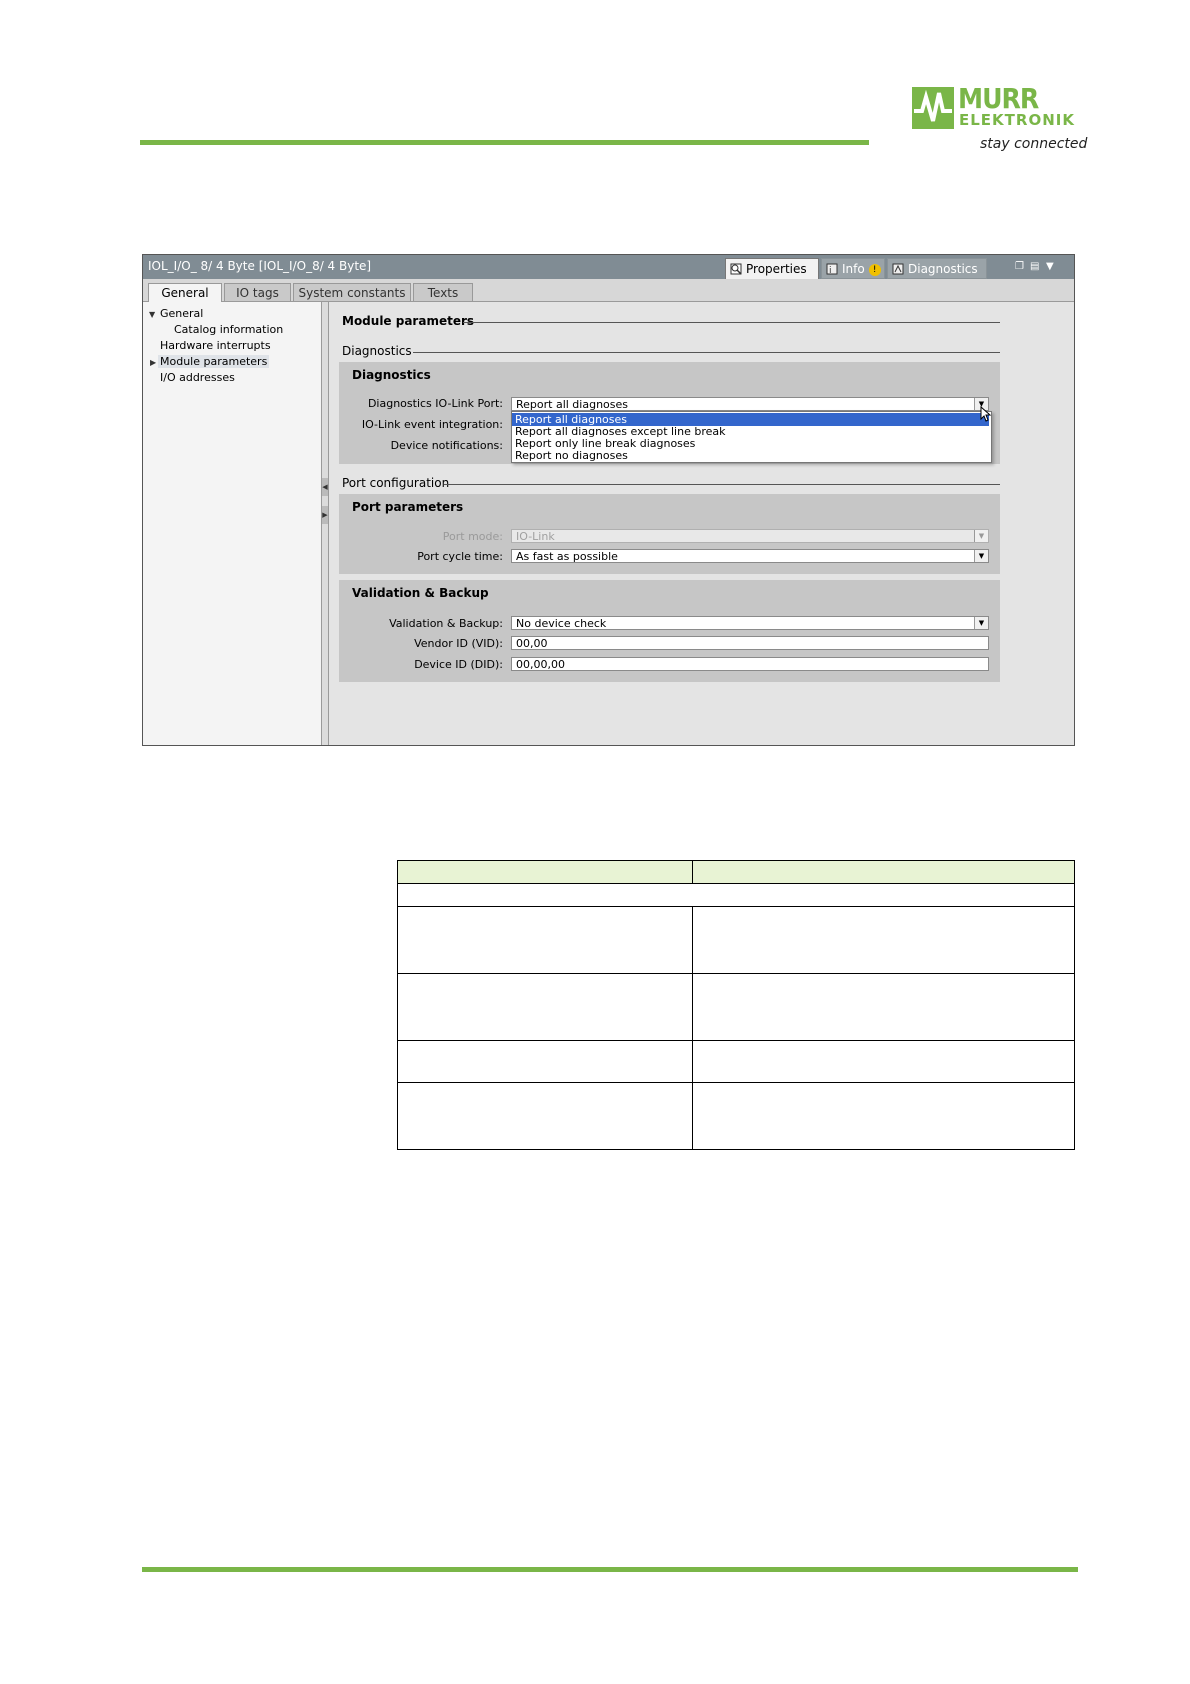 This screenshot has width=1190, height=1684. Describe the element at coordinates (1050, 266) in the screenshot. I see `menu-arrow-icon: ▼` at that location.